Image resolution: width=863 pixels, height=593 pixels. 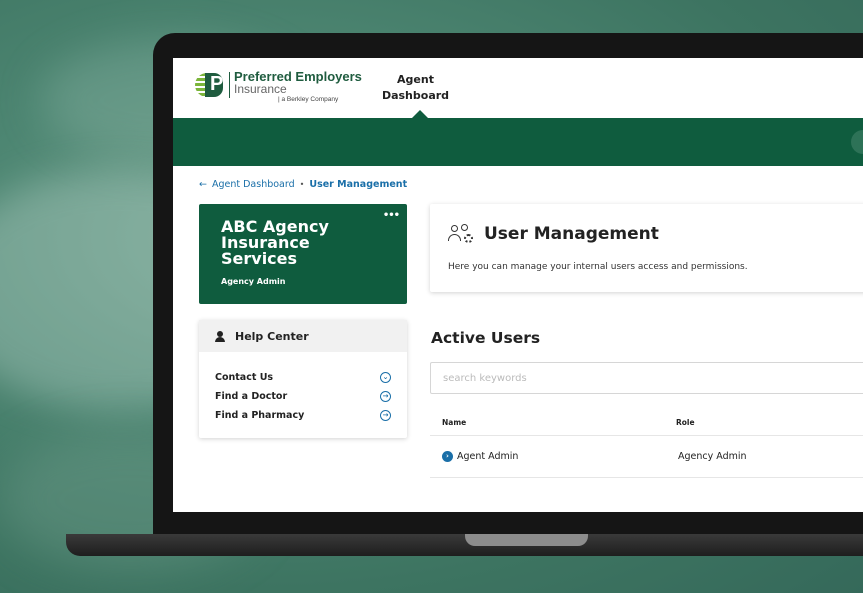 What do you see at coordinates (303, 396) in the screenshot?
I see `help-item-find-doctor: Find a Doctor →` at bounding box center [303, 396].